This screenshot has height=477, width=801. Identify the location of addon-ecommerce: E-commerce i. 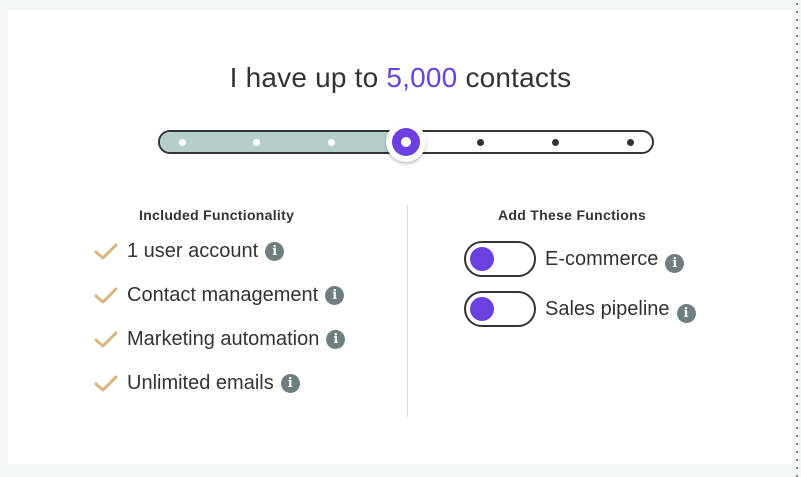
(574, 259).